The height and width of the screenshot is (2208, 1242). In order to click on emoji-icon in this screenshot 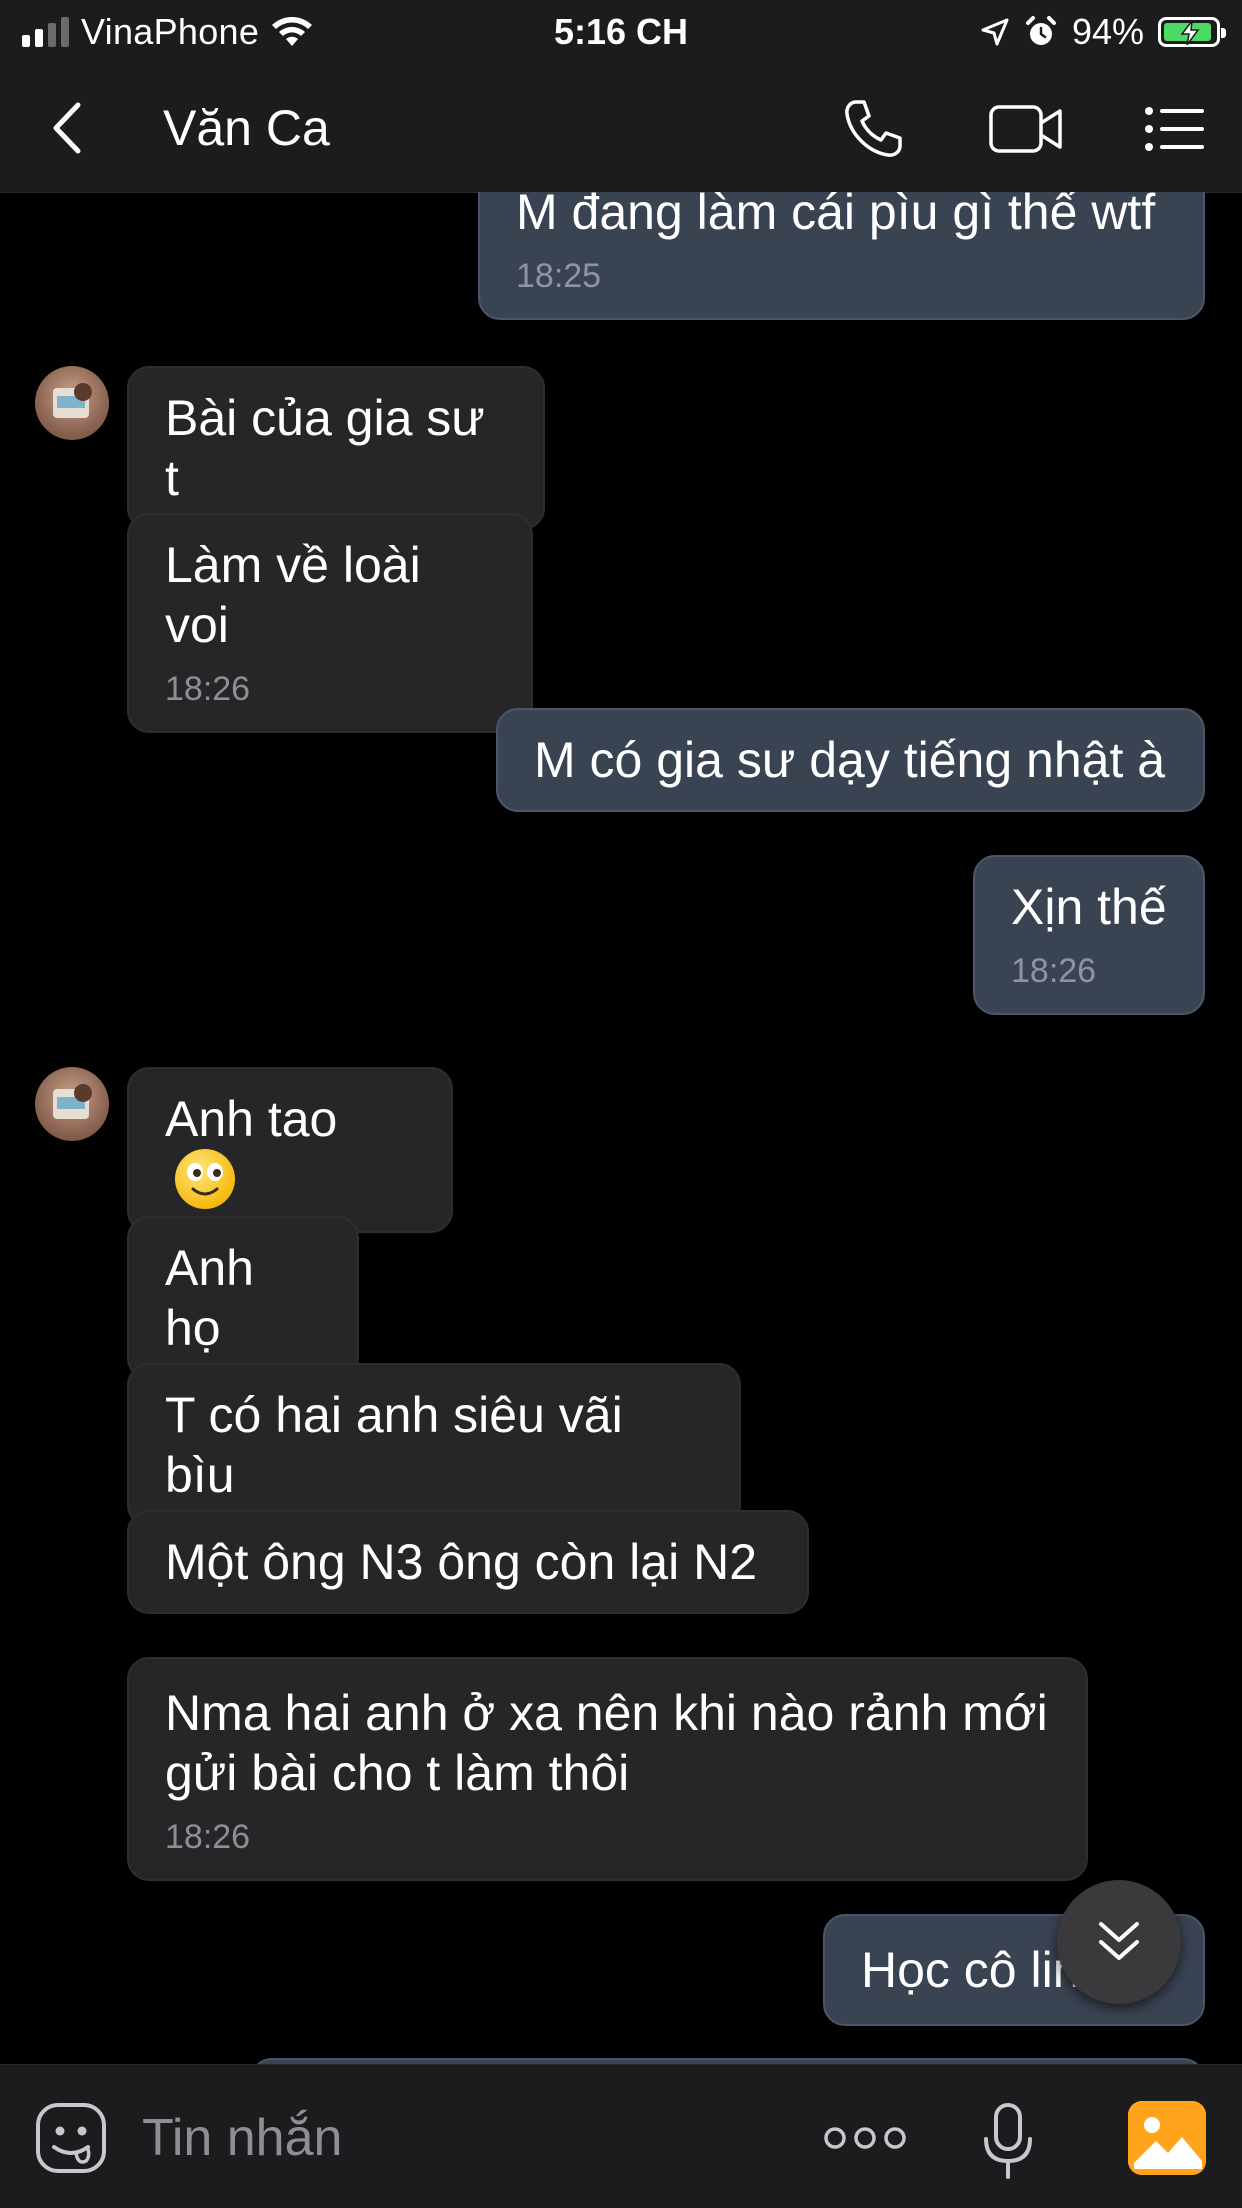, I will do `click(71, 2138)`.